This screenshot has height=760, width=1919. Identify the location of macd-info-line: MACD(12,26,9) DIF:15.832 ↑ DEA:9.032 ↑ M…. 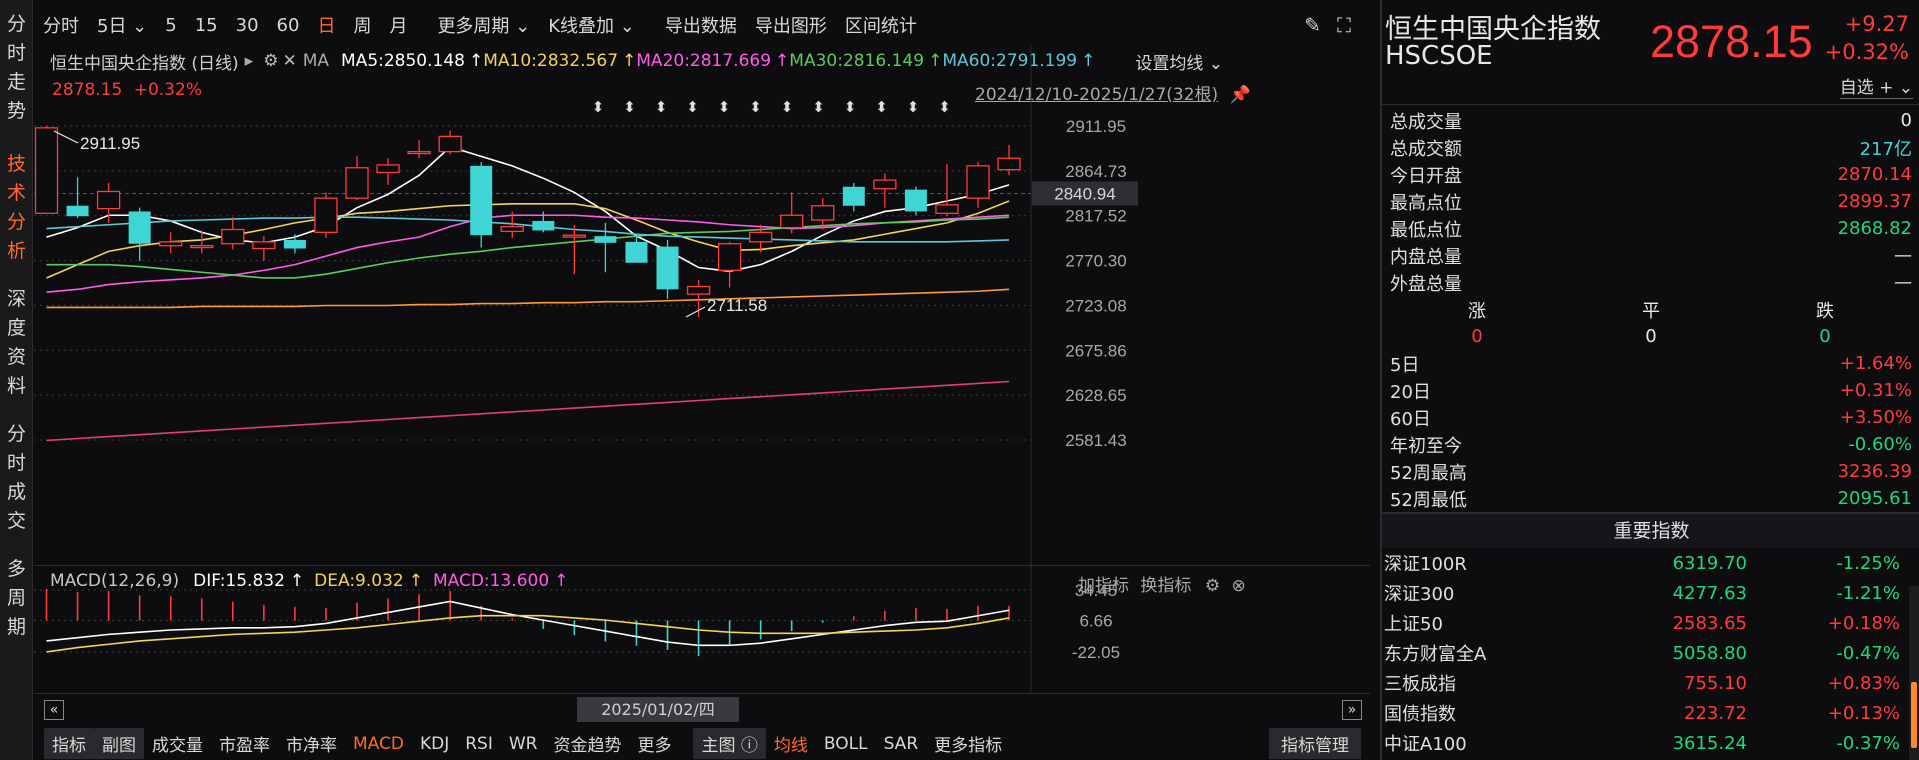
(309, 581).